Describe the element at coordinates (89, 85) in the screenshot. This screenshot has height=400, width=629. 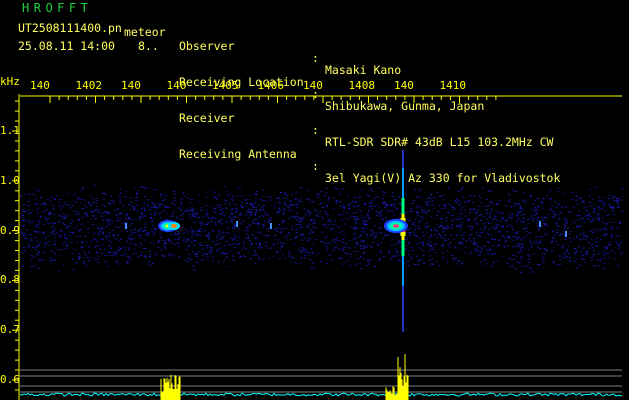
I see `x-tick-label: 1402` at that location.